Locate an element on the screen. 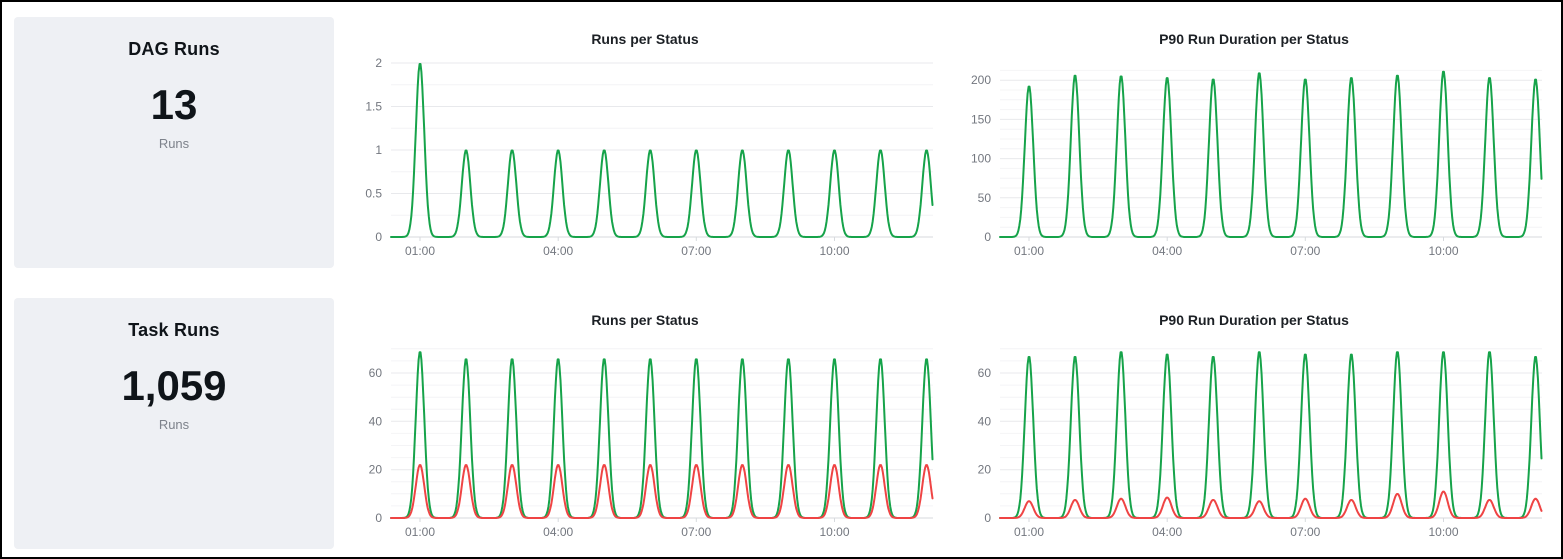 The image size is (1563, 559). svg-text: 100 is located at coordinates (981, 159).